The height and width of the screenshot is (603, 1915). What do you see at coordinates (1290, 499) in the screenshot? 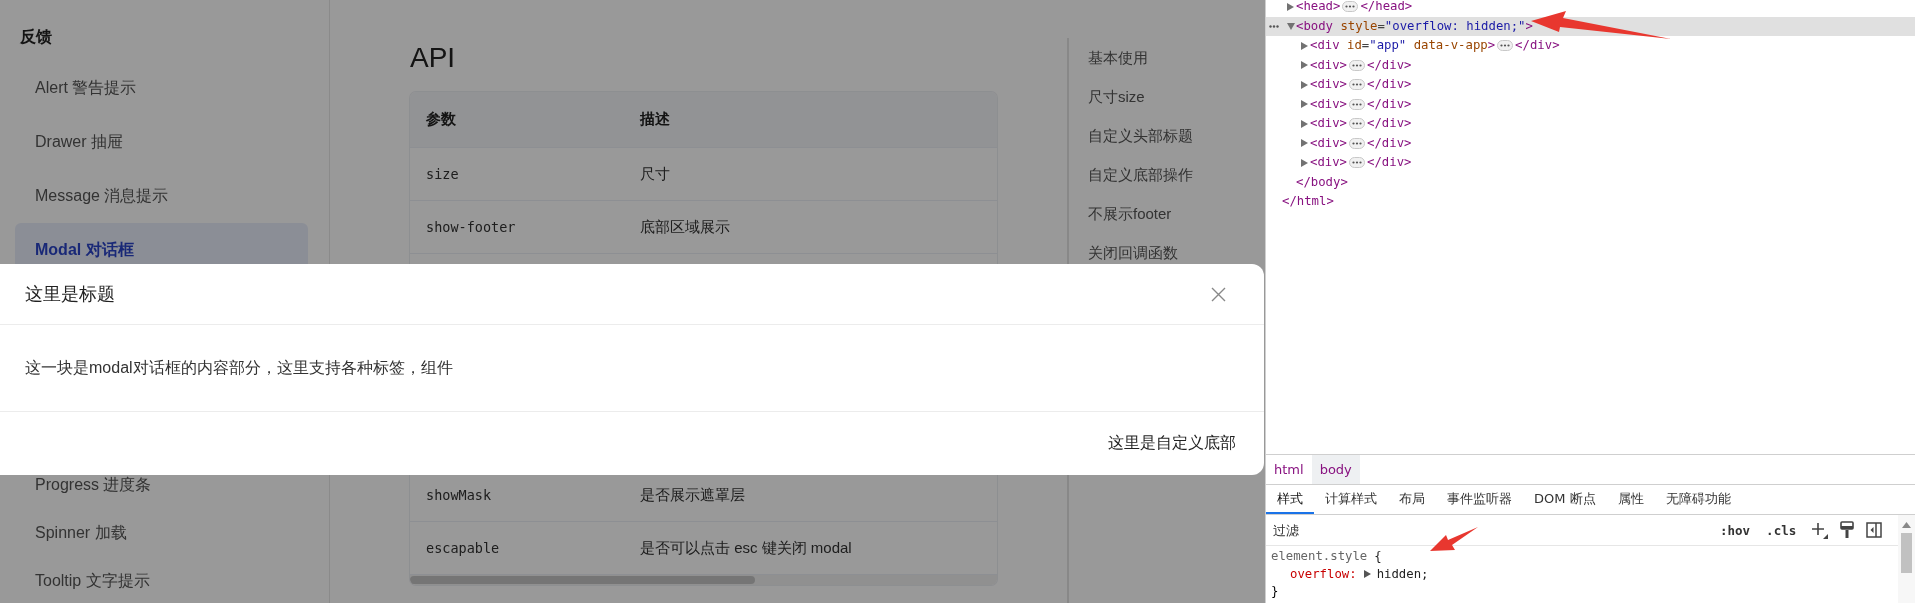
I see `tab: 样式` at bounding box center [1290, 499].